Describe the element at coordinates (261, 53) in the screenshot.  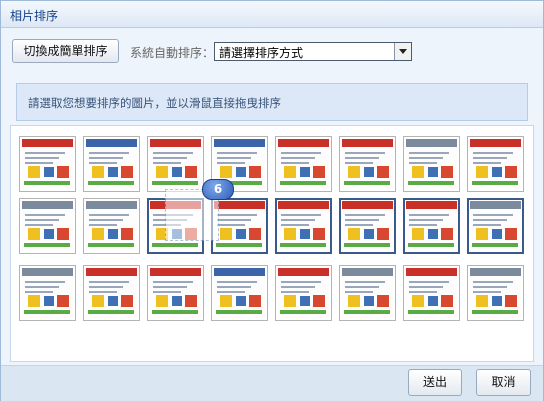
I see `sort-method-value: 請選擇排序方式` at that location.